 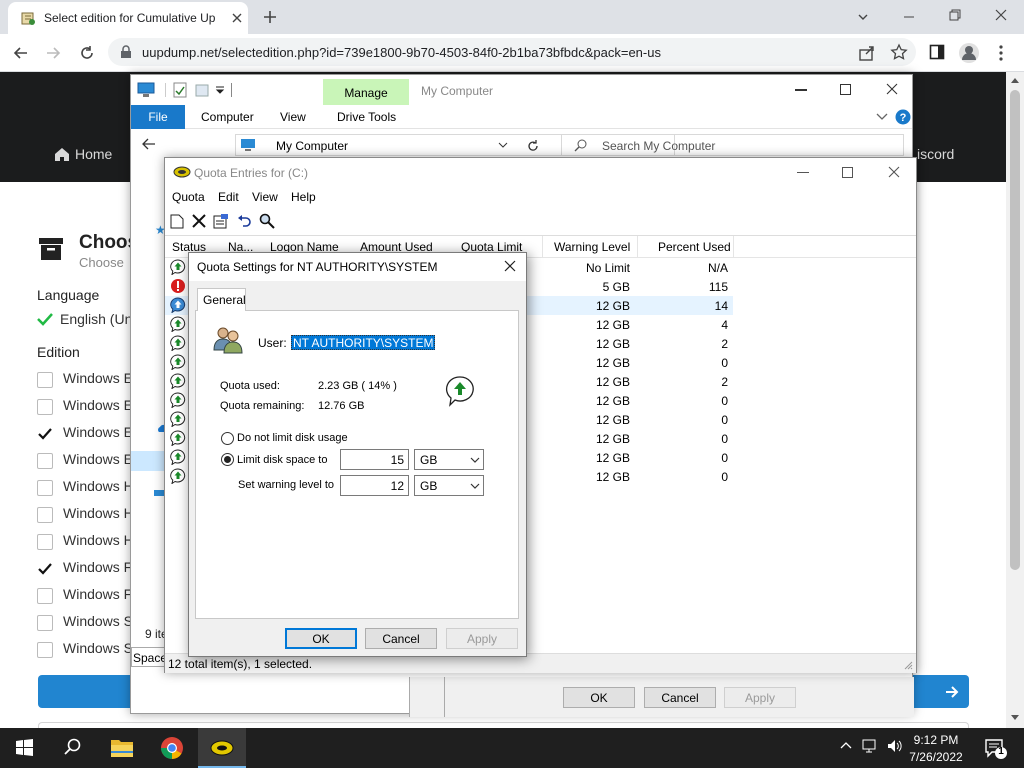 What do you see at coordinates (401, 638) in the screenshot?
I see `cancel-button: Cancel` at bounding box center [401, 638].